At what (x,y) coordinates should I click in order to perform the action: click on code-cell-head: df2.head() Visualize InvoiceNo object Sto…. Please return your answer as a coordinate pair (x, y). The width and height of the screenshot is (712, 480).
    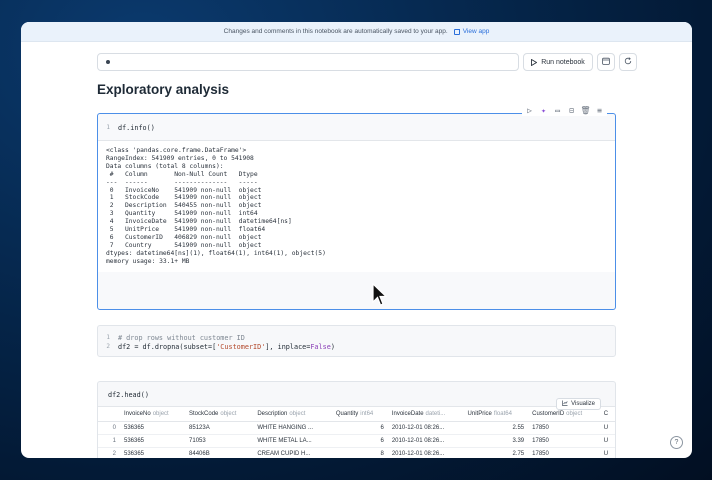
    Looking at the image, I should click on (356, 419).